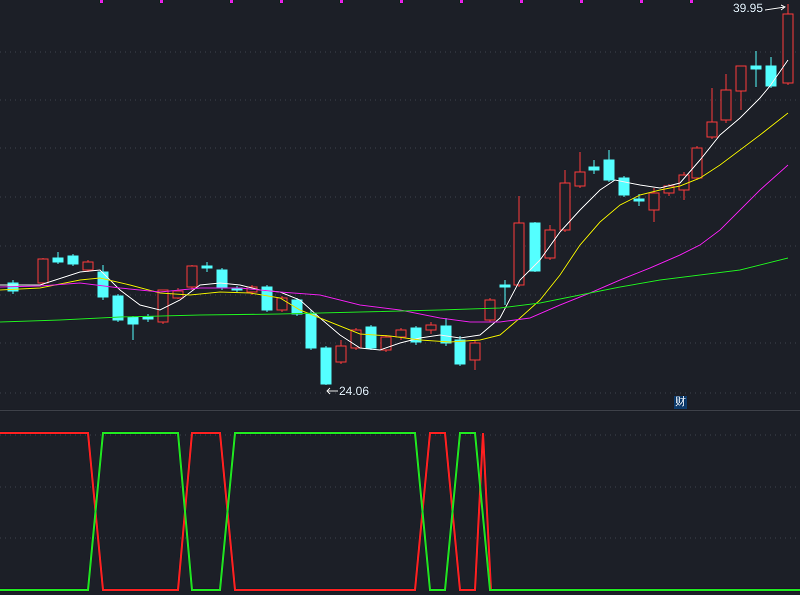 Image resolution: width=800 pixels, height=595 pixels. What do you see at coordinates (354, 391) in the screenshot?
I see `low-price-label: 24.06` at bounding box center [354, 391].